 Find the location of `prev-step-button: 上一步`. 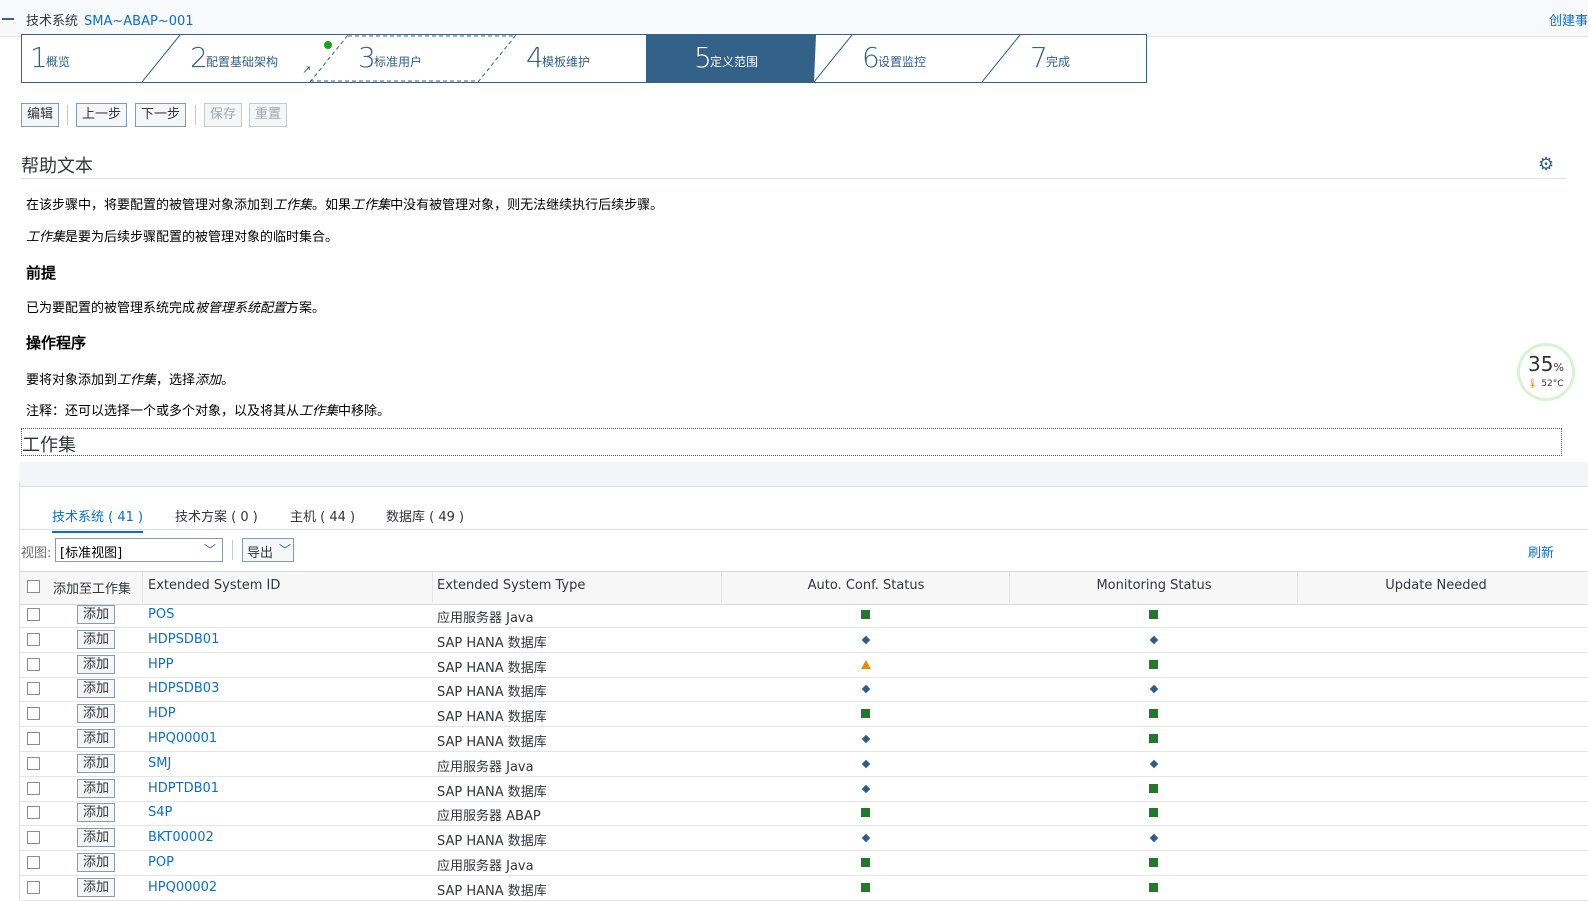

prev-step-button: 上一步 is located at coordinates (102, 115).